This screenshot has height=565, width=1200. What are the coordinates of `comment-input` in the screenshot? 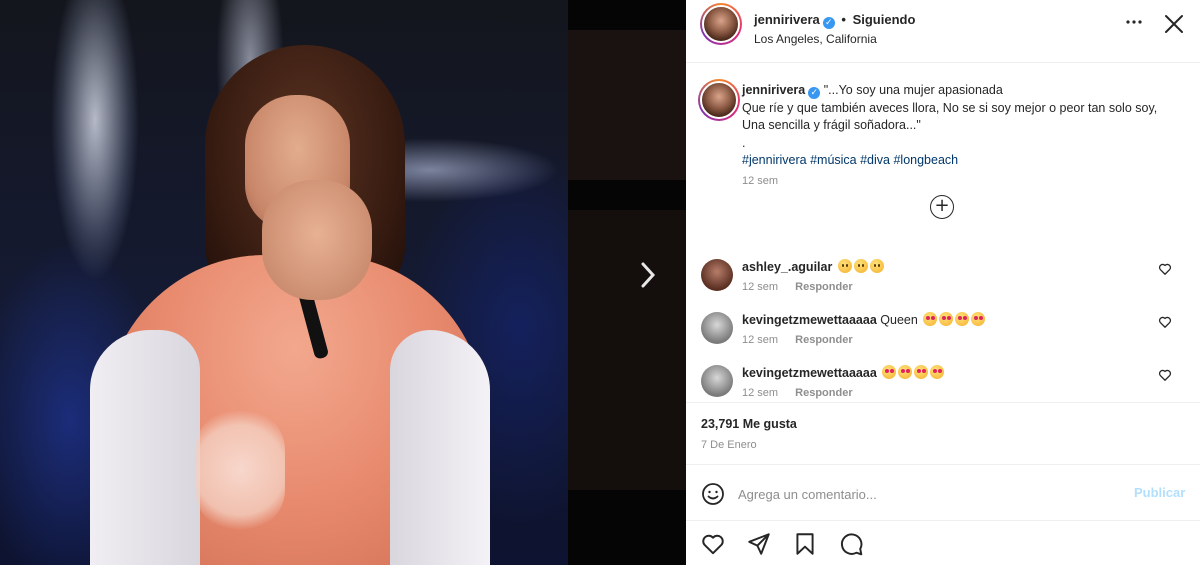 It's located at (928, 494).